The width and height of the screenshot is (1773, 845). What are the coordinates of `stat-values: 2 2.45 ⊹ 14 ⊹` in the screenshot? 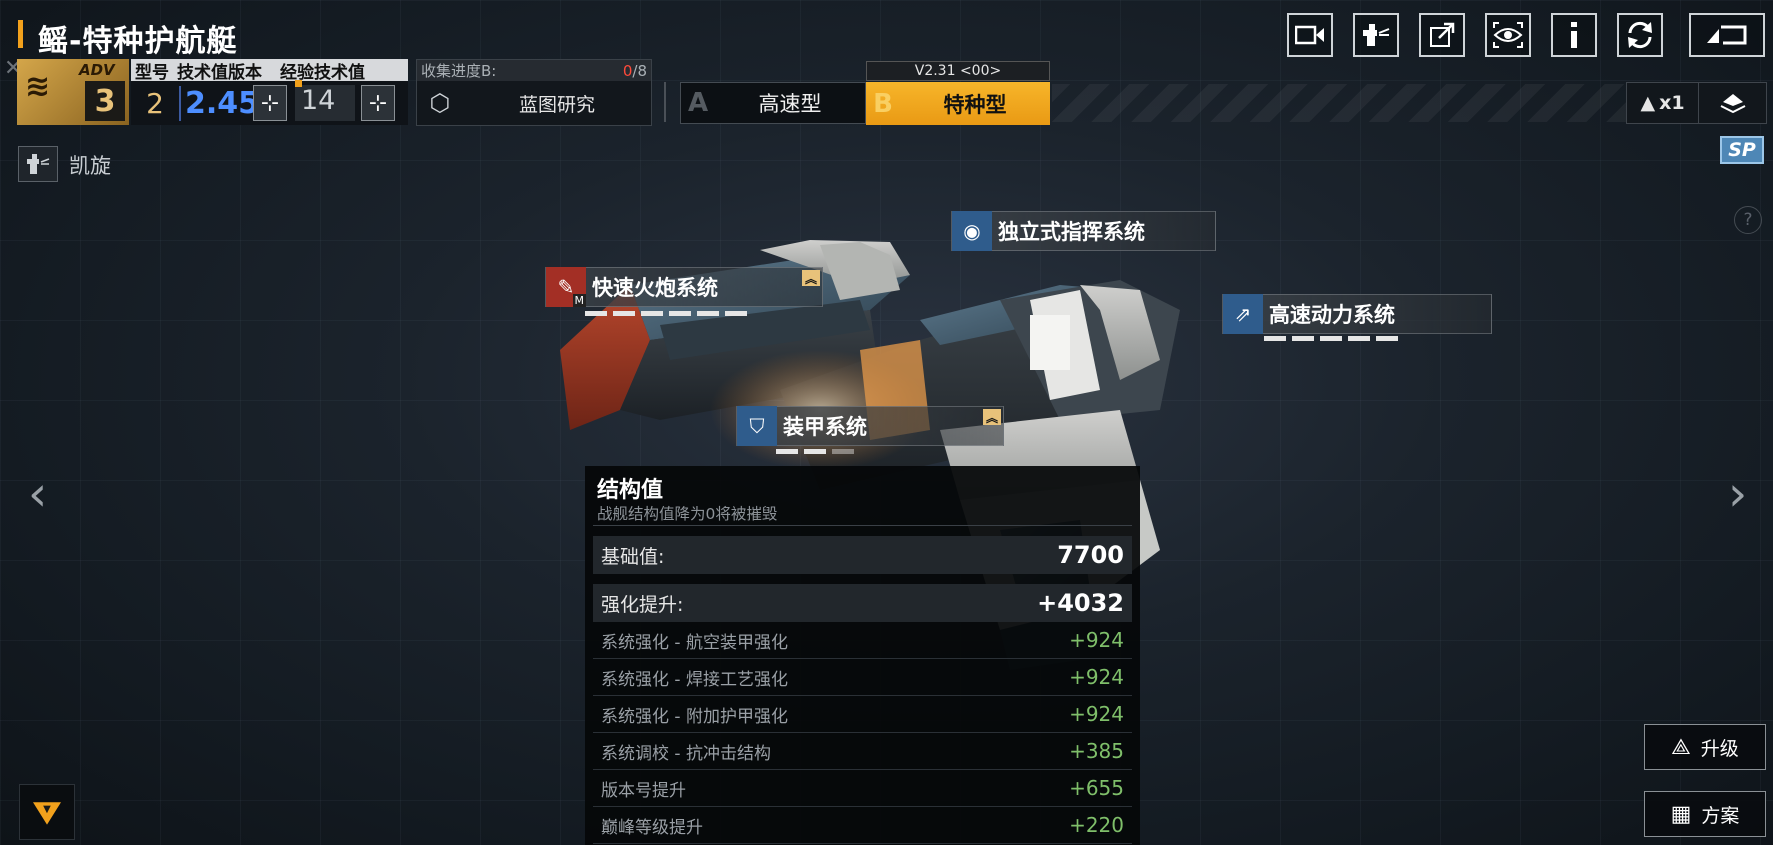 It's located at (269, 103).